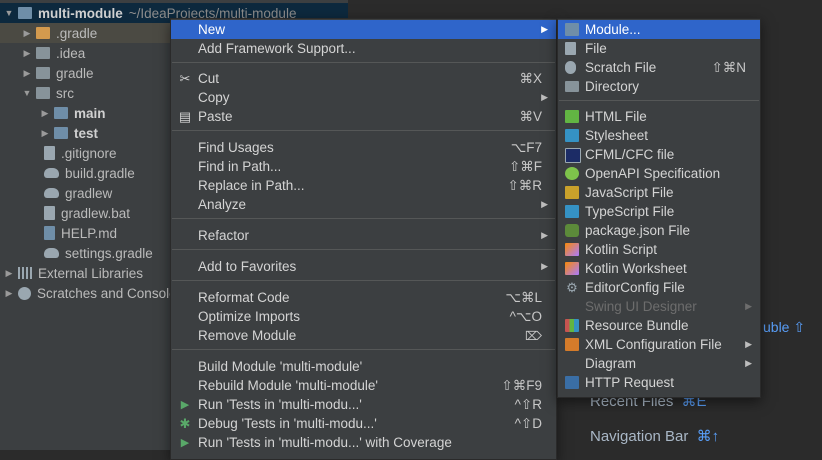 The width and height of the screenshot is (822, 460). I want to click on scratch-file-icon, so click(570, 67).